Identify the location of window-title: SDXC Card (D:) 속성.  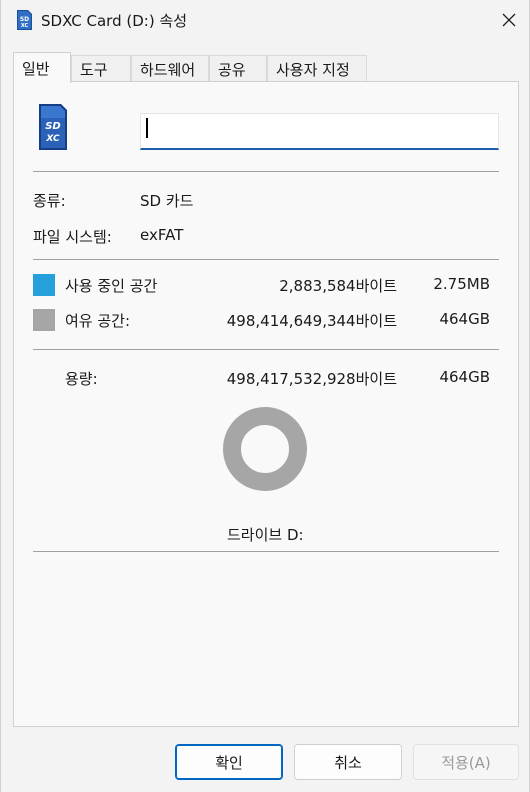
(114, 21).